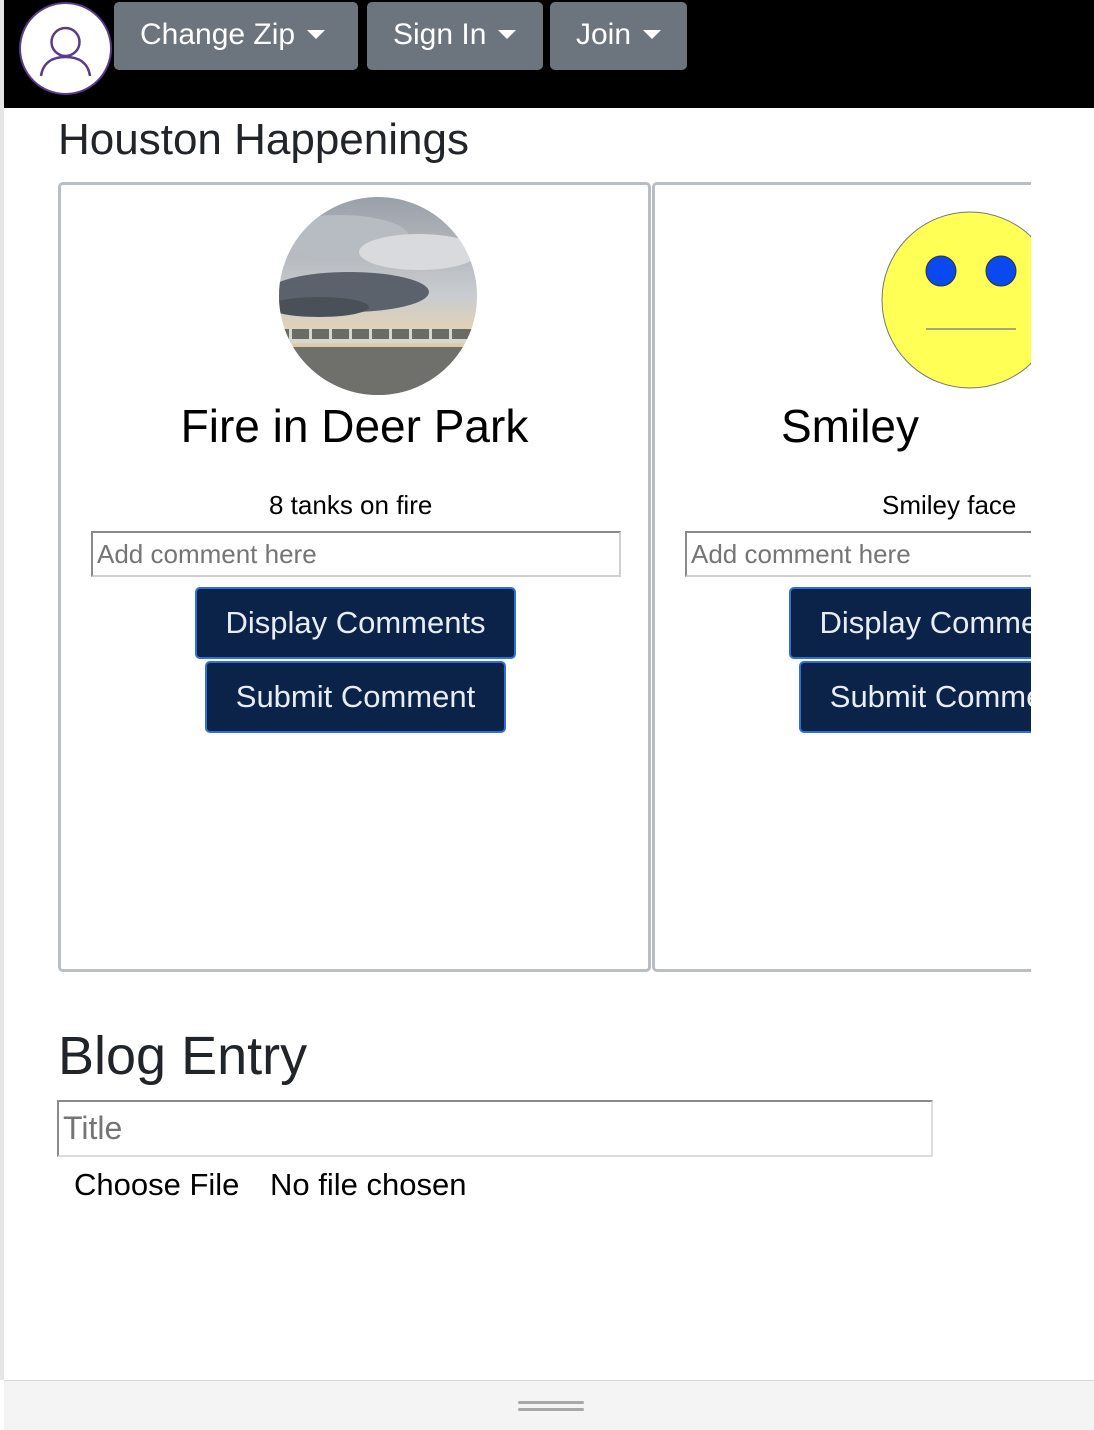 The height and width of the screenshot is (1430, 1094). I want to click on card-description: 8 tanks on fire, so click(351, 505).